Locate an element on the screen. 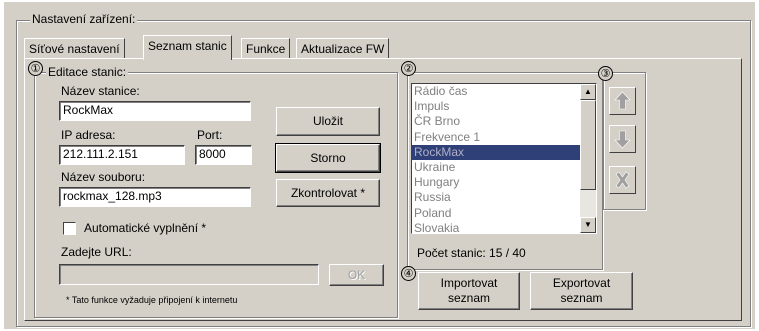  ip-address-label: IP adresa: is located at coordinates (88, 135).